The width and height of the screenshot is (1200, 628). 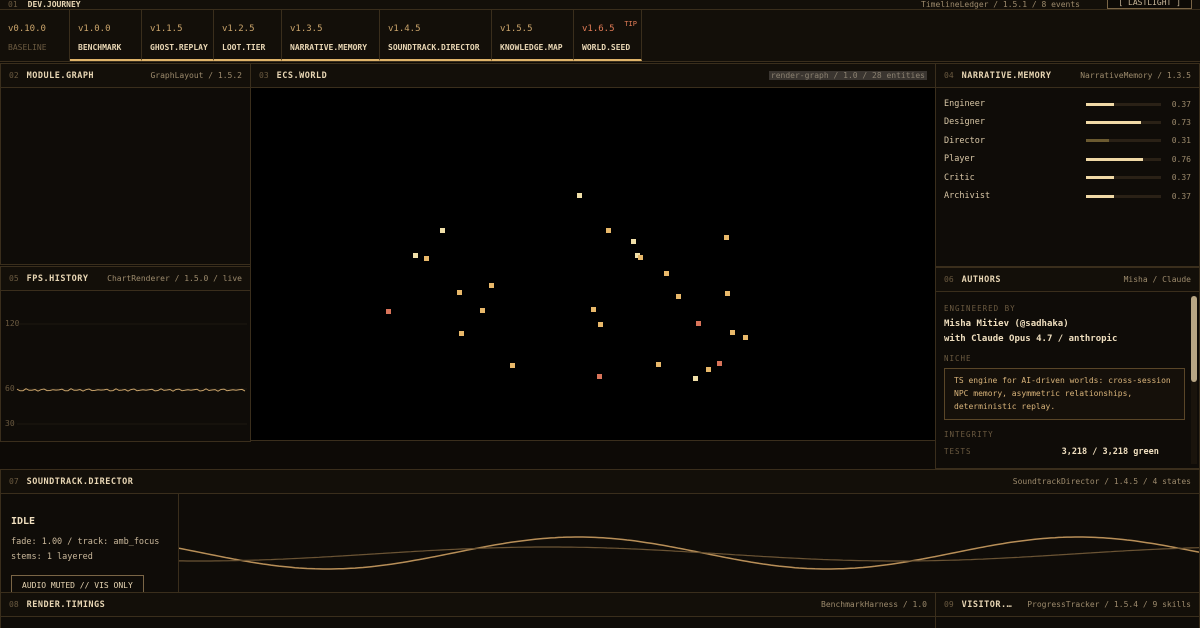 I want to click on theme-toggle-button: [ LASTLIGHT ], so click(x=1149, y=4).